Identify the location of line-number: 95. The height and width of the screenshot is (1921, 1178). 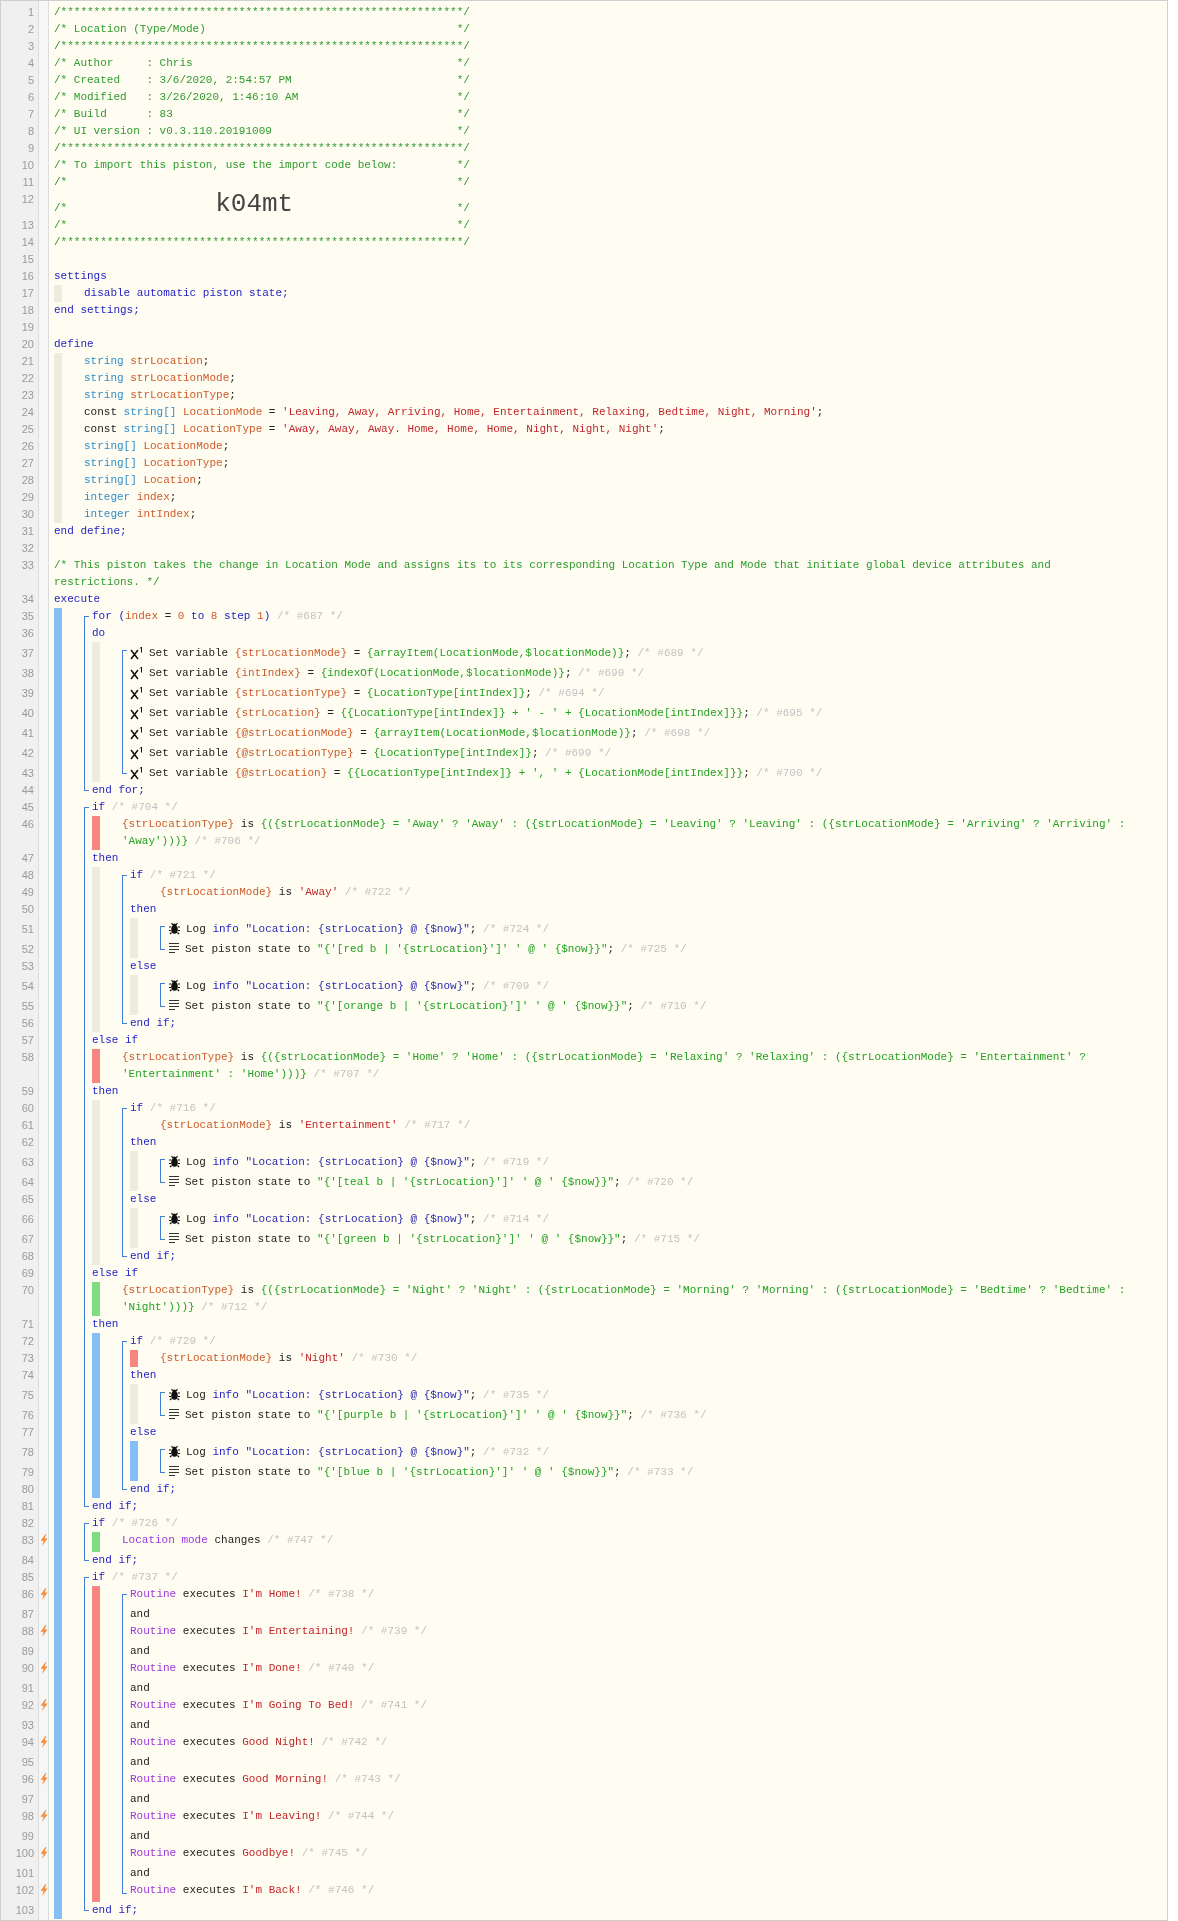
(27, 1762).